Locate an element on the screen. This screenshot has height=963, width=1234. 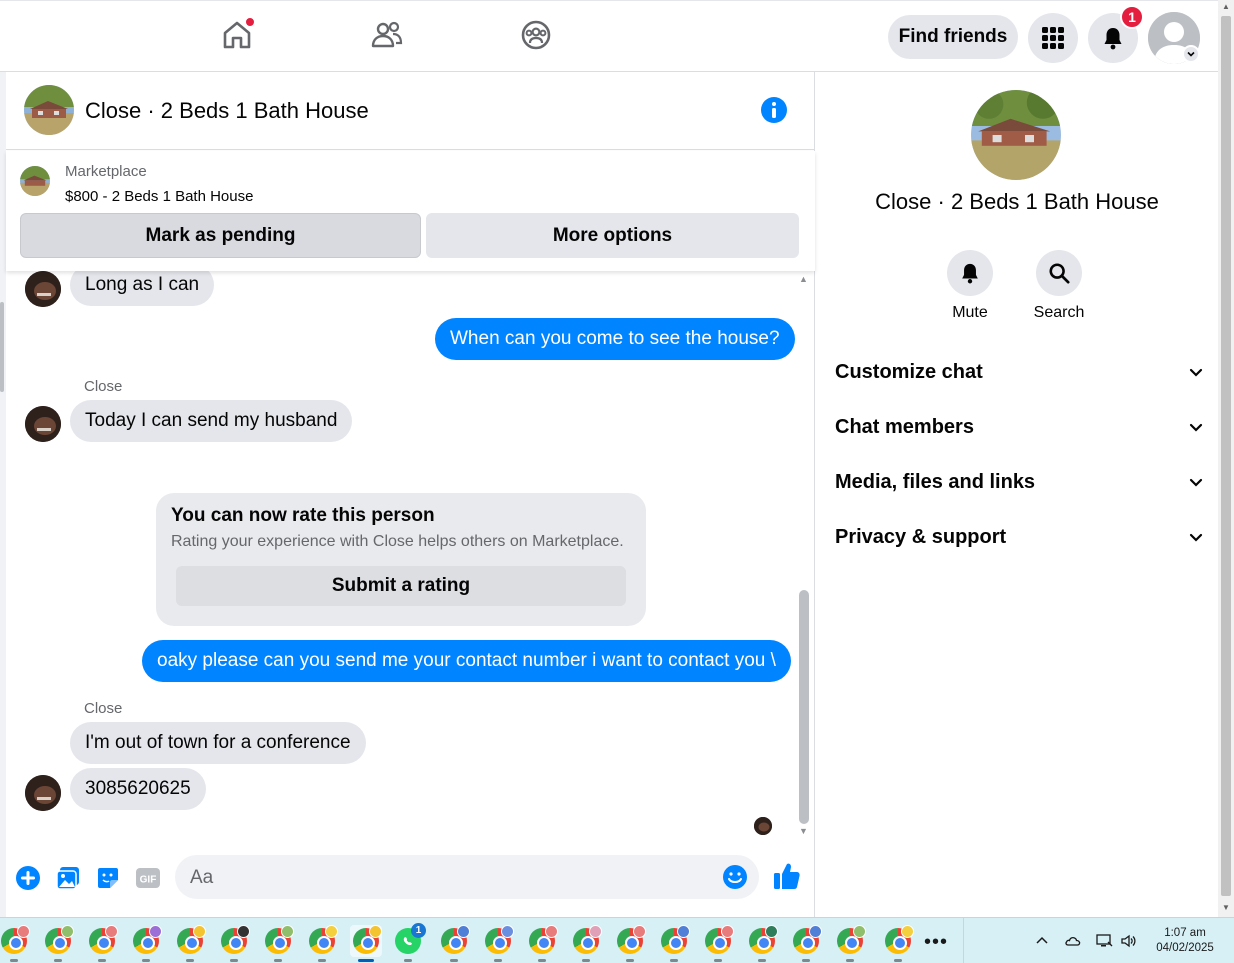
message-bubble-incoming: 3085620625 is located at coordinates (138, 789).